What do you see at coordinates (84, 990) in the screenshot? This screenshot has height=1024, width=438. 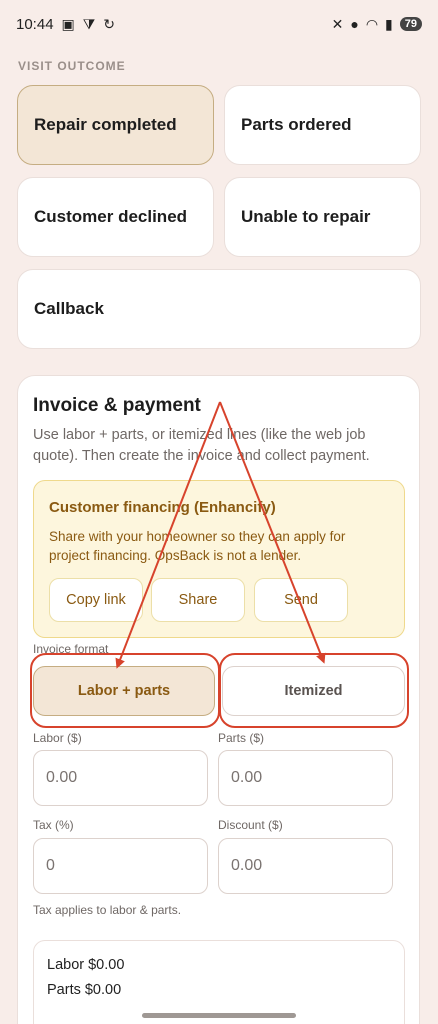 I see `summary-parts: Parts $0.00` at bounding box center [84, 990].